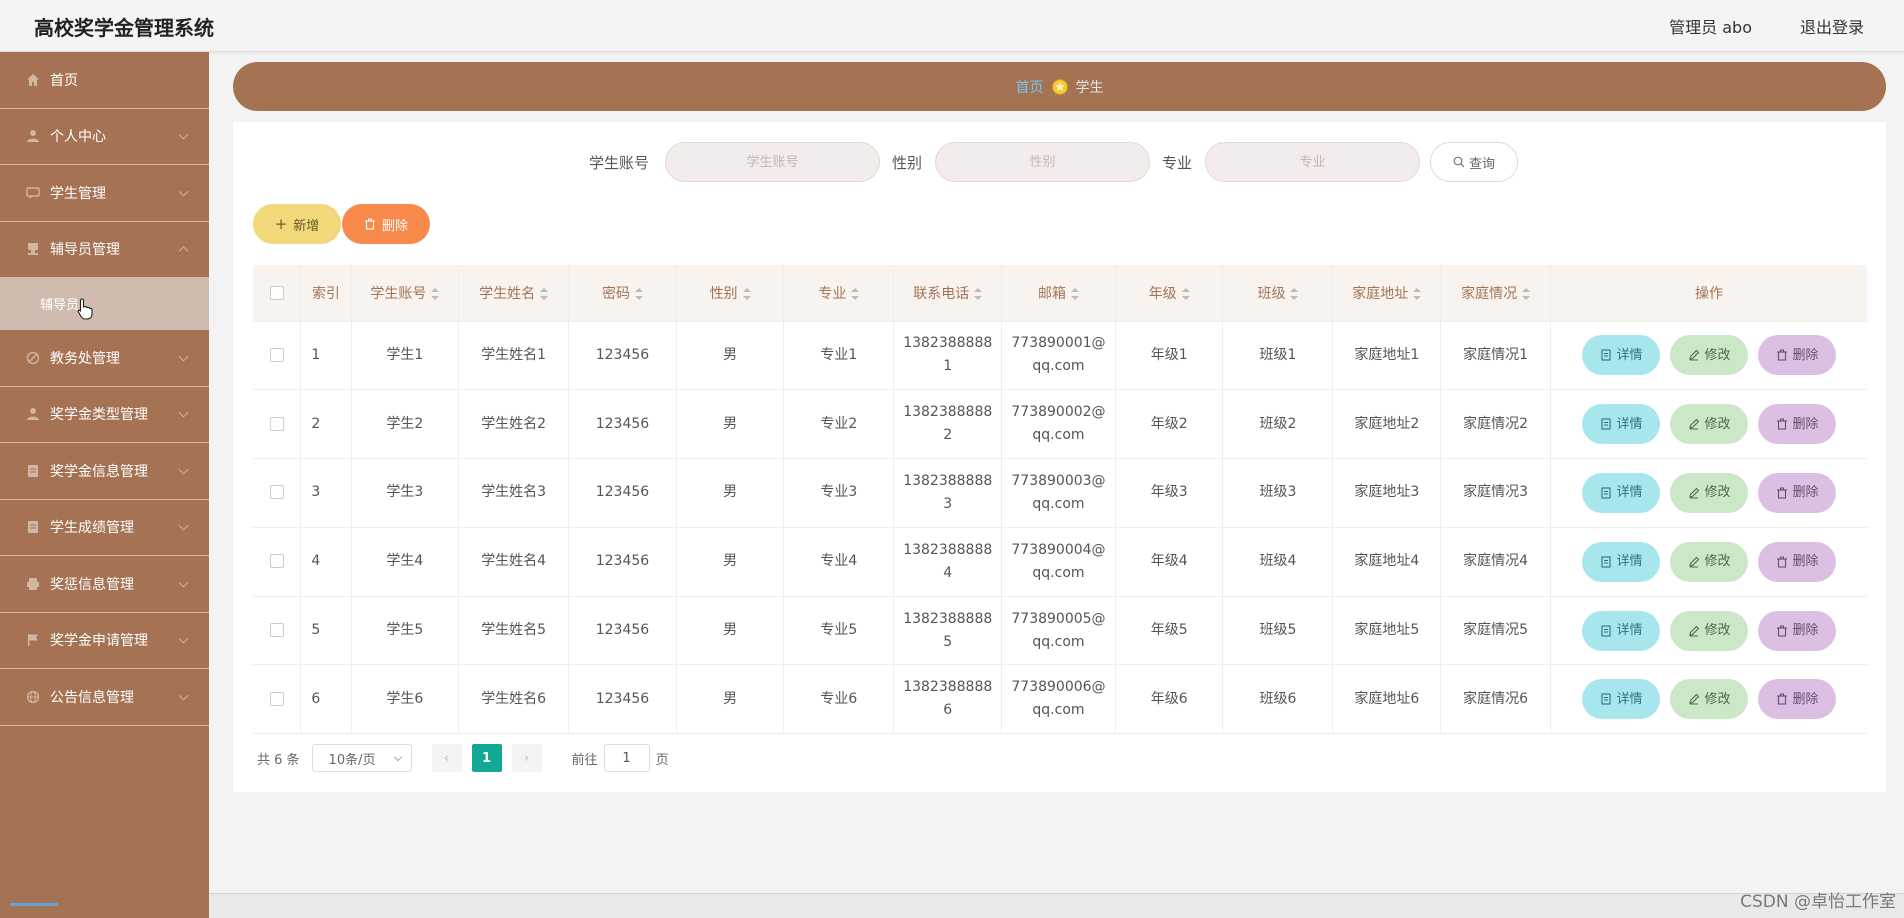 The image size is (1904, 918). Describe the element at coordinates (514, 293) in the screenshot. I see `col-header-name: 学生姓名` at that location.